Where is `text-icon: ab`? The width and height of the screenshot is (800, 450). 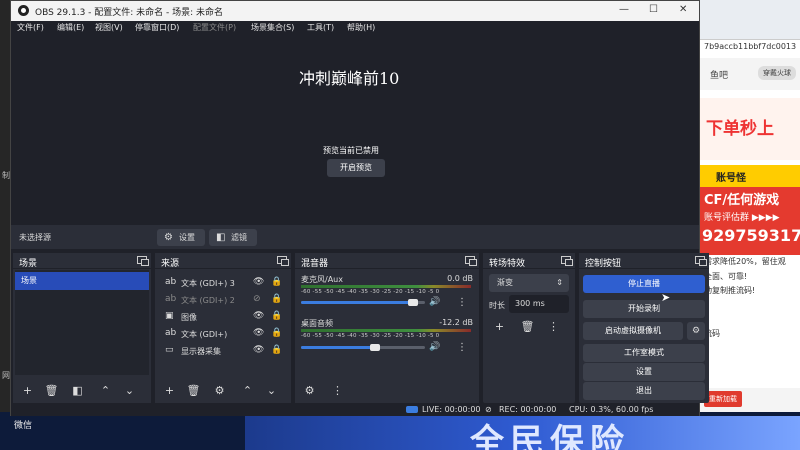 text-icon: ab is located at coordinates (171, 282).